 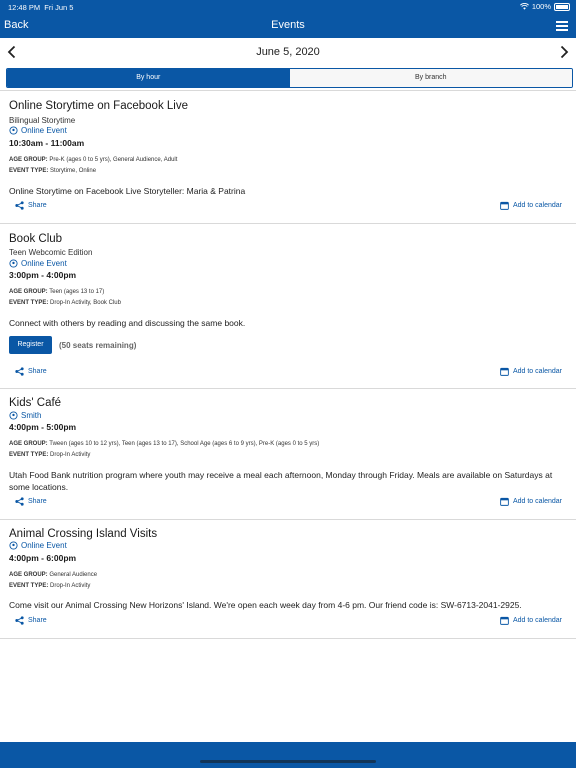 What do you see at coordinates (73, 171) in the screenshot?
I see `event-type-value: Storytime, Online` at bounding box center [73, 171].